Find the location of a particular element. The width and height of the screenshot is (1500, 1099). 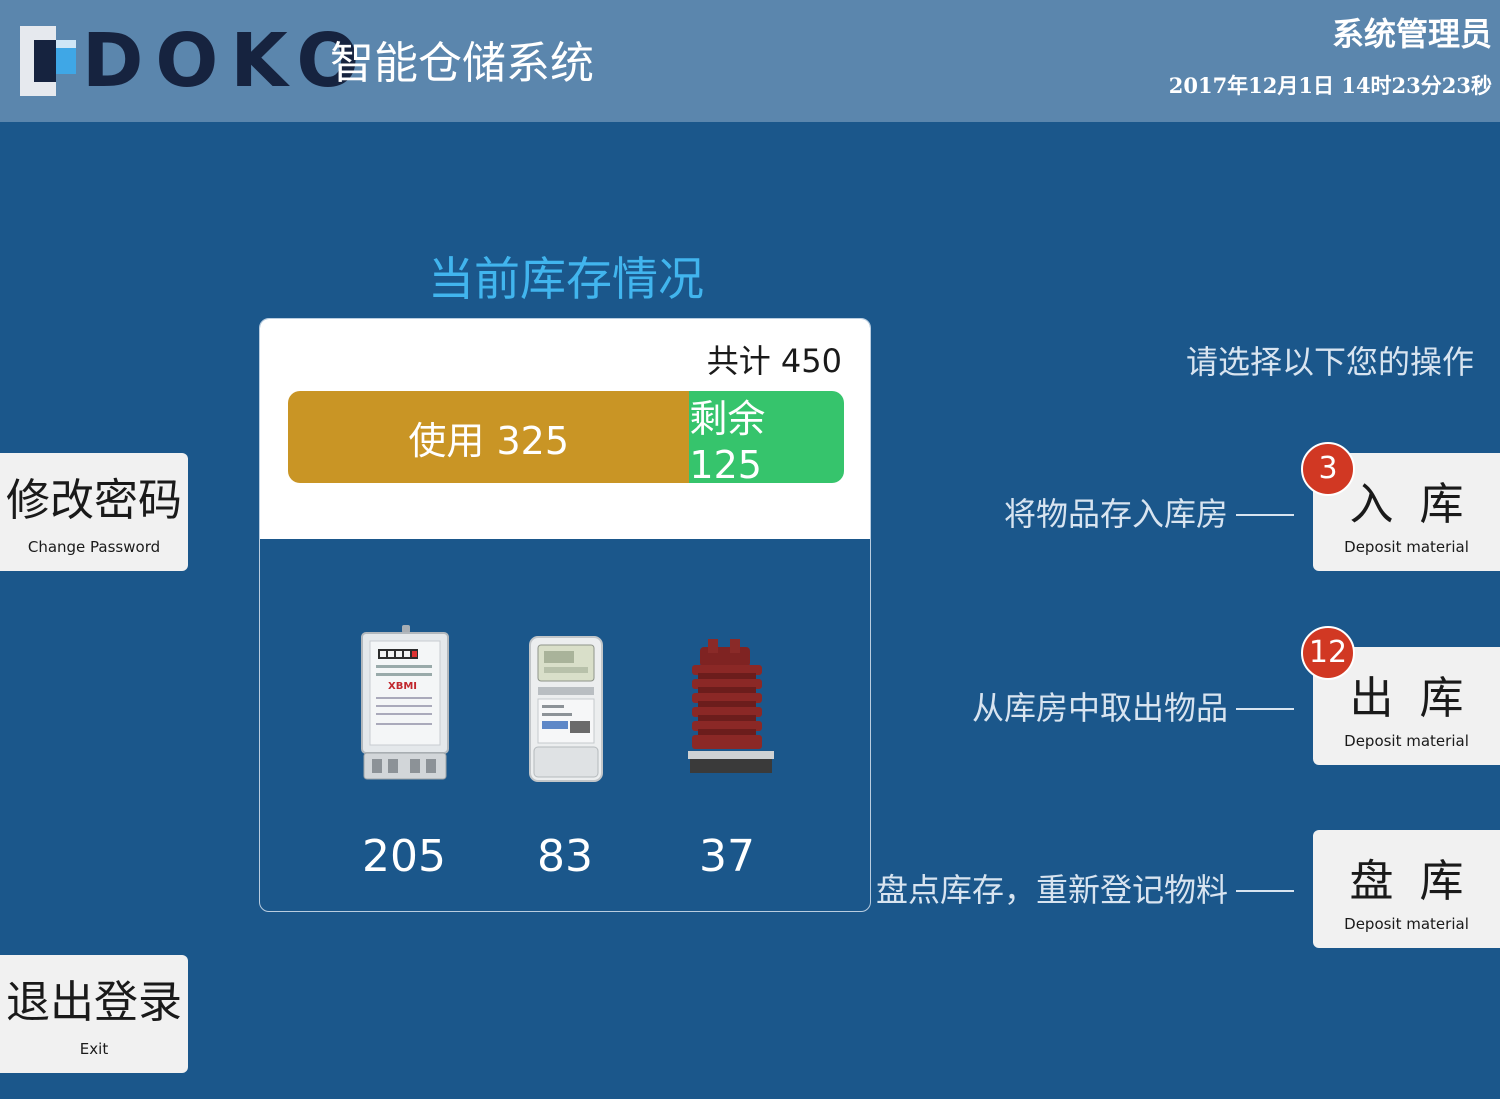

operations-prompt: 请选择以下您的操作 is located at coordinates (1329, 362).